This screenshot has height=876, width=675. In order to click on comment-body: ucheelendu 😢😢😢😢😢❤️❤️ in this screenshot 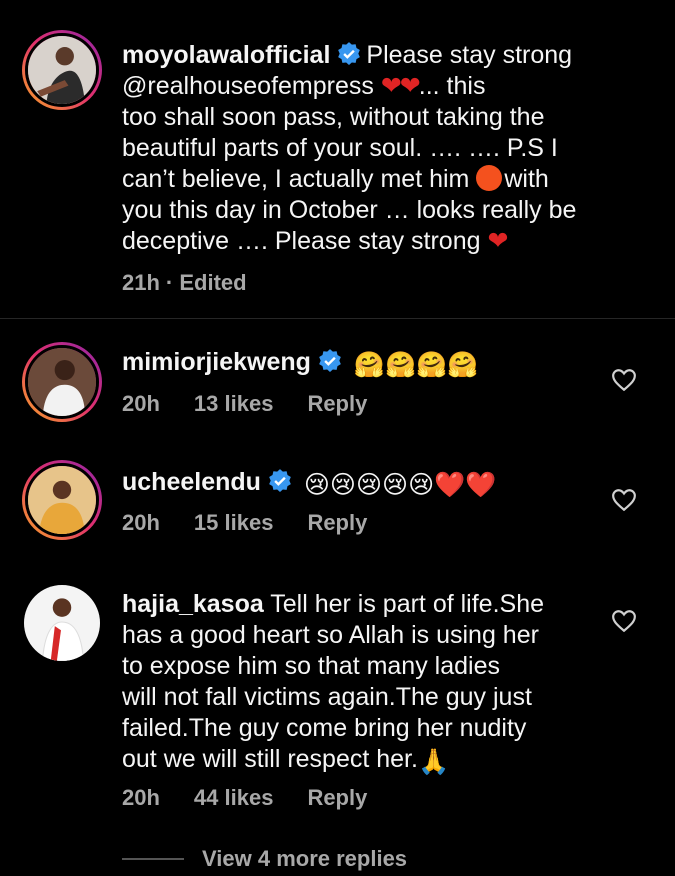, I will do `click(357, 484)`.